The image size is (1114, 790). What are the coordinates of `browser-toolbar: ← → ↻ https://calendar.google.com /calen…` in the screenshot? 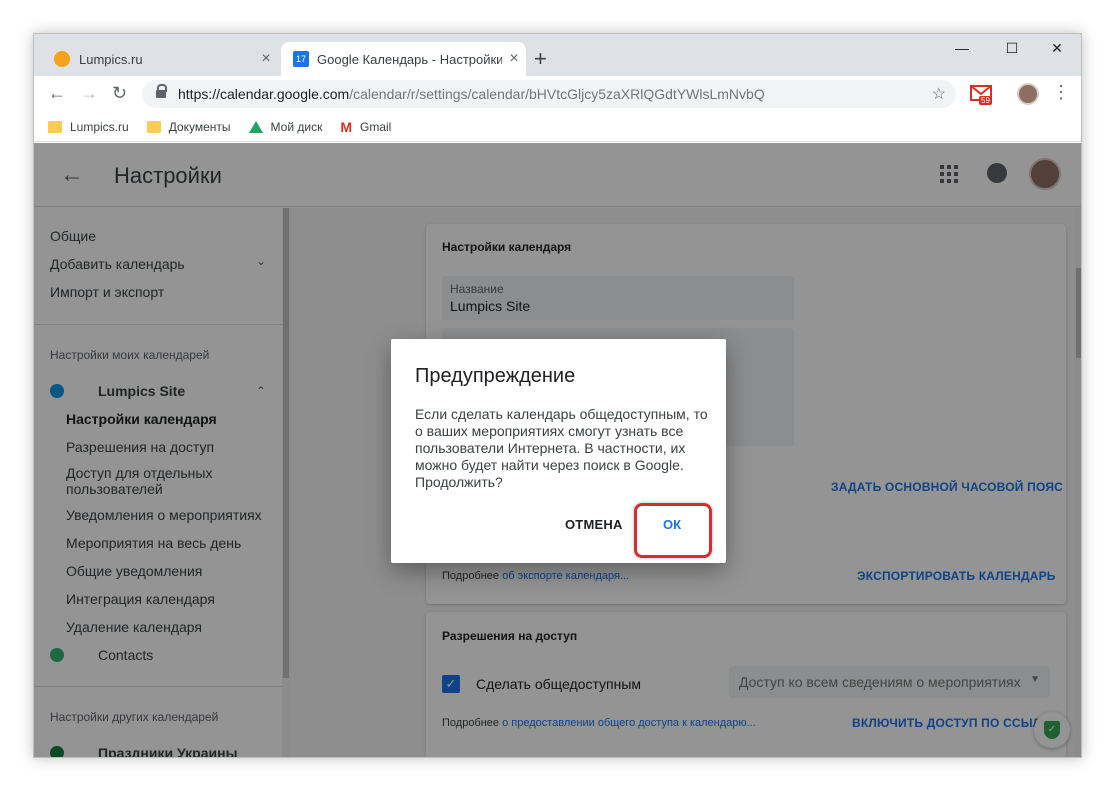 It's located at (557, 94).